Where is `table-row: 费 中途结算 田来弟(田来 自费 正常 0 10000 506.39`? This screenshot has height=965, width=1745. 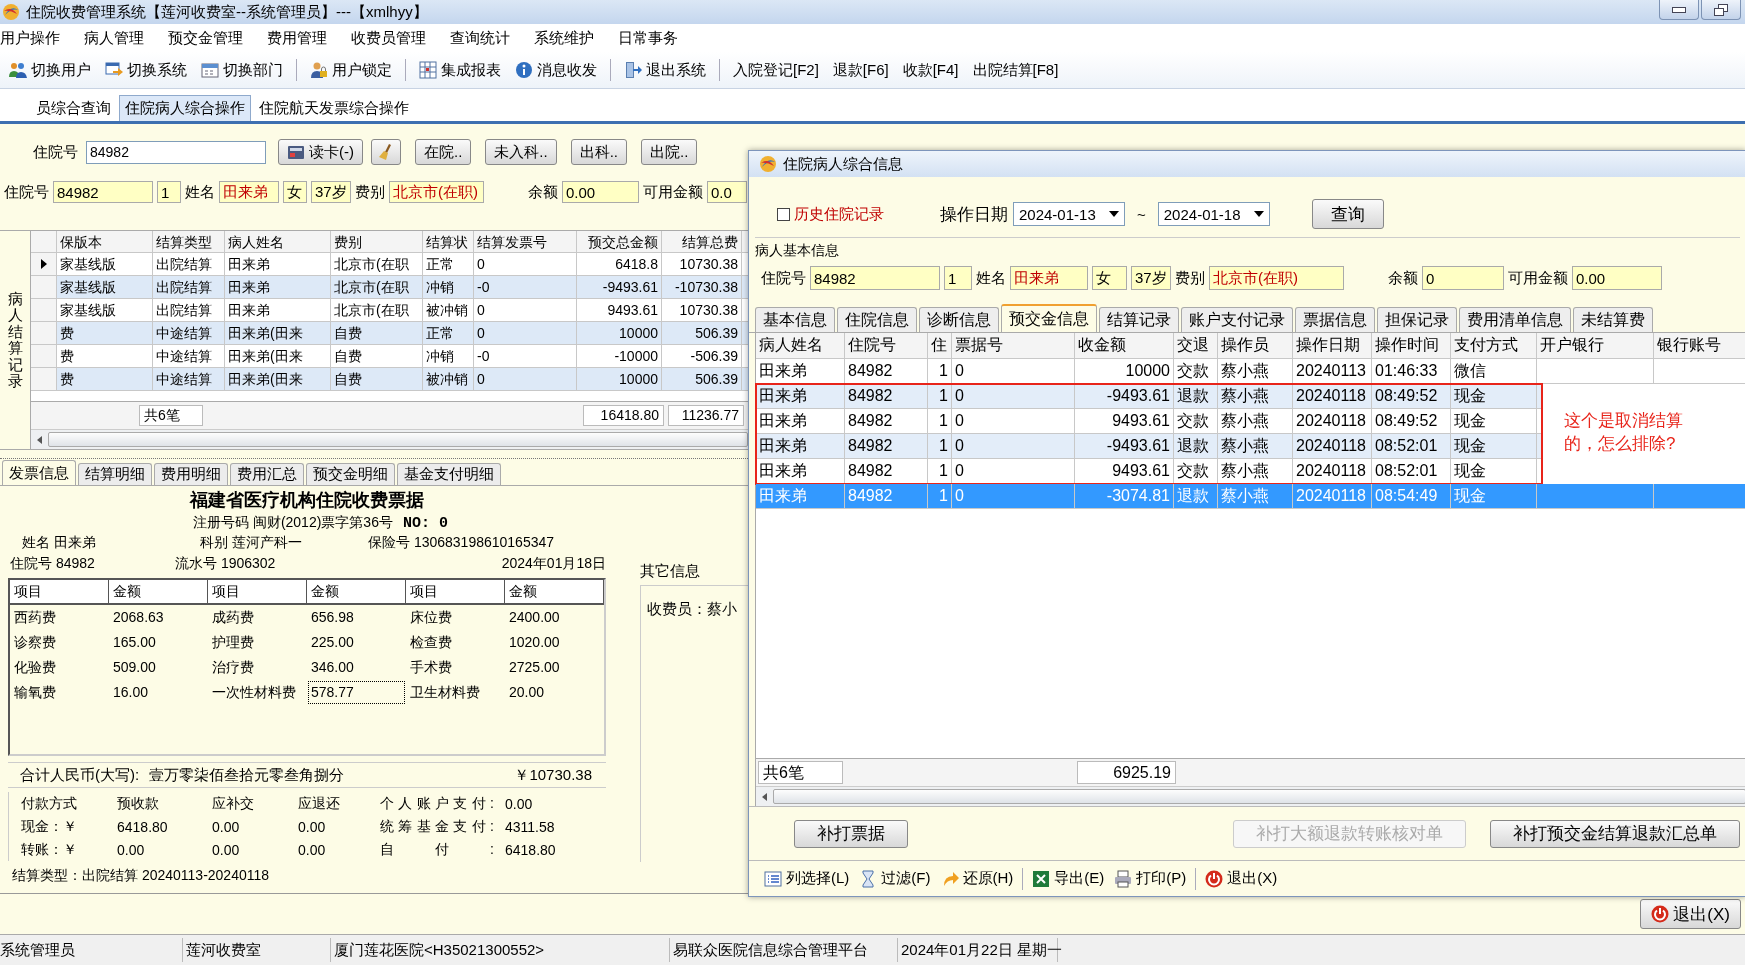
table-row: 费 中途结算 田来弟(田来 自费 正常 0 10000 506.39 is located at coordinates (389, 333).